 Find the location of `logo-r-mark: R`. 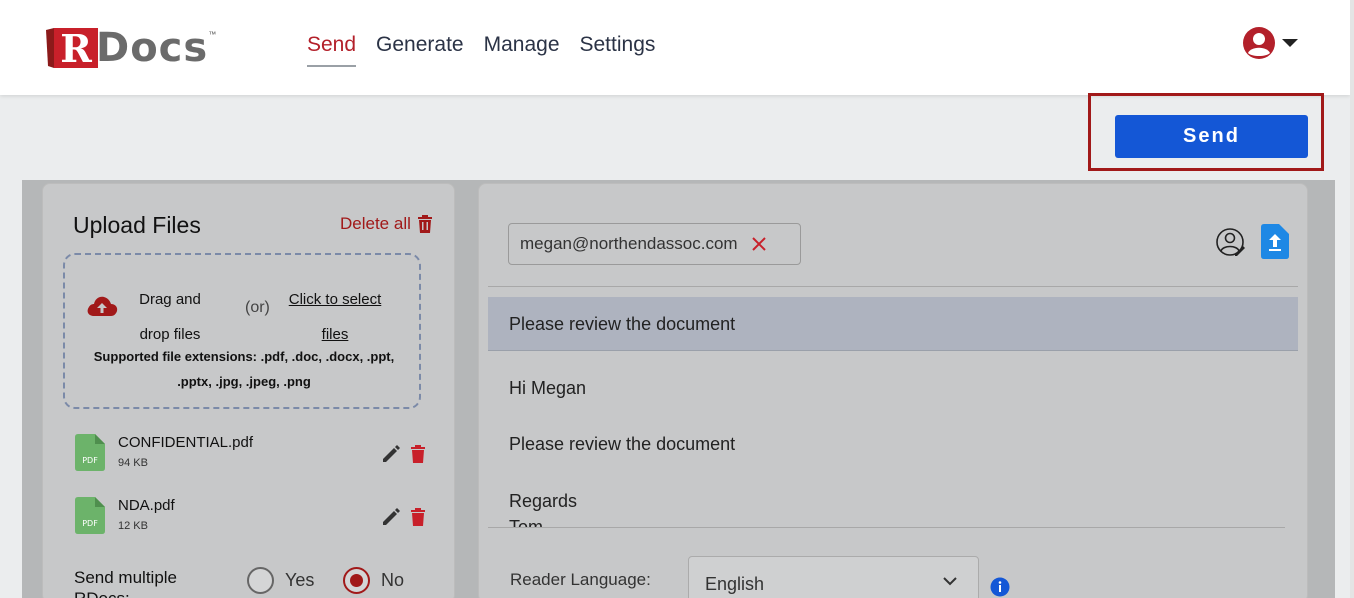

logo-r-mark: R is located at coordinates (72, 48).